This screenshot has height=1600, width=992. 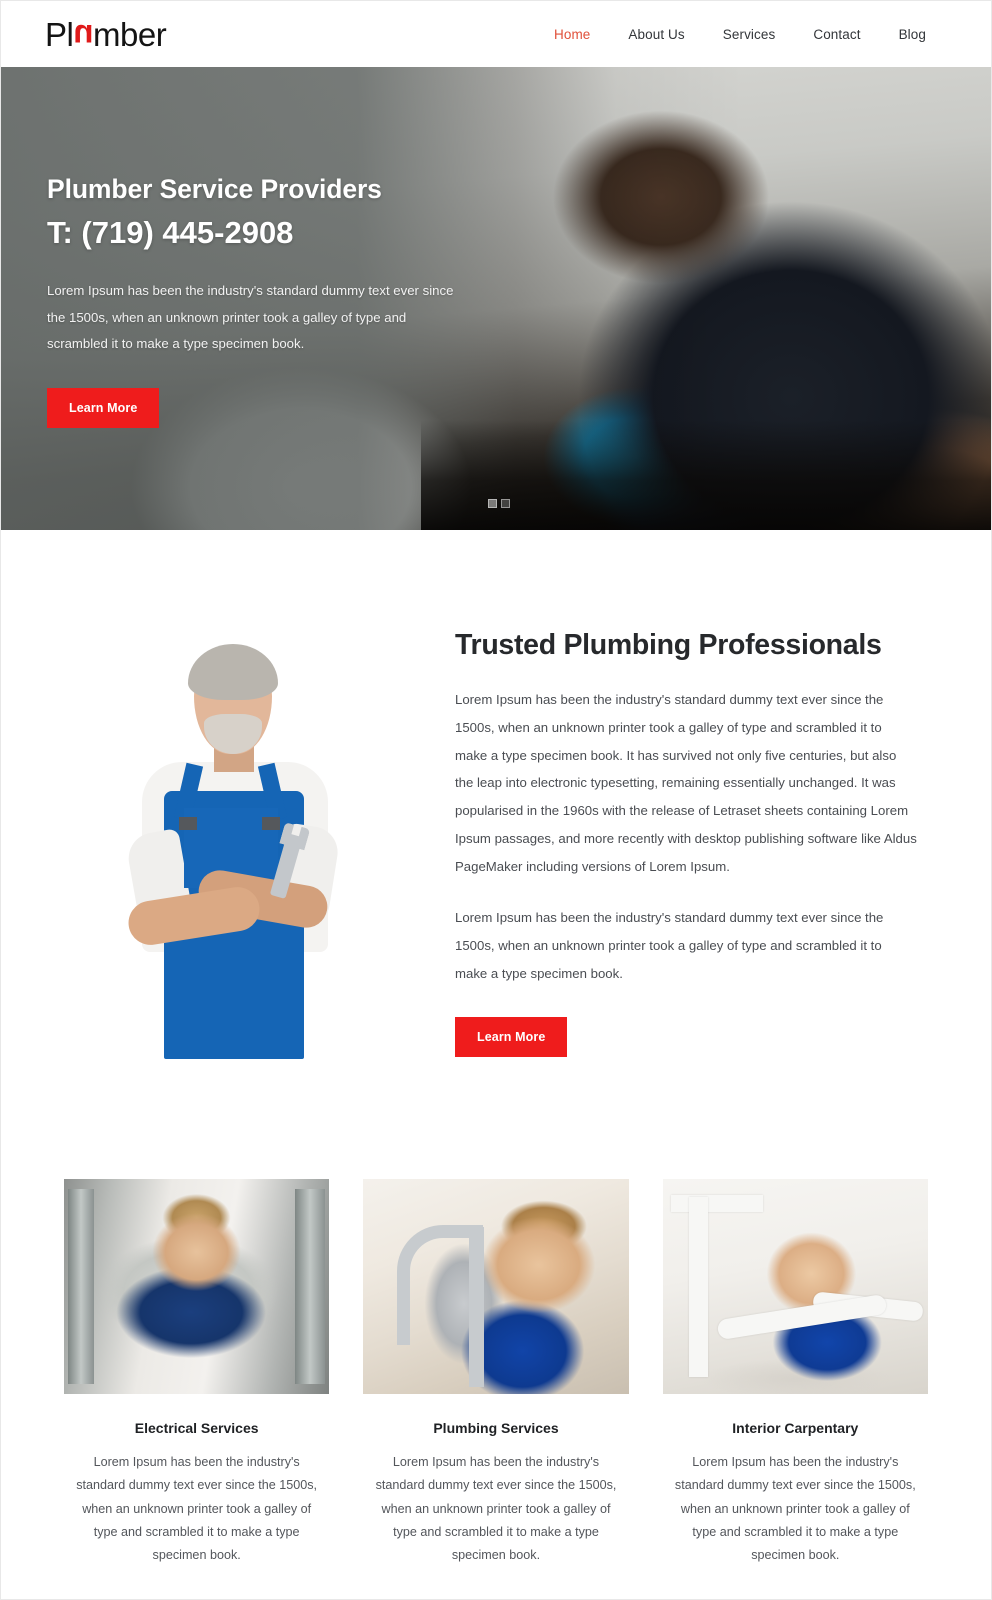 What do you see at coordinates (749, 34) in the screenshot?
I see `nav-item-services: Services` at bounding box center [749, 34].